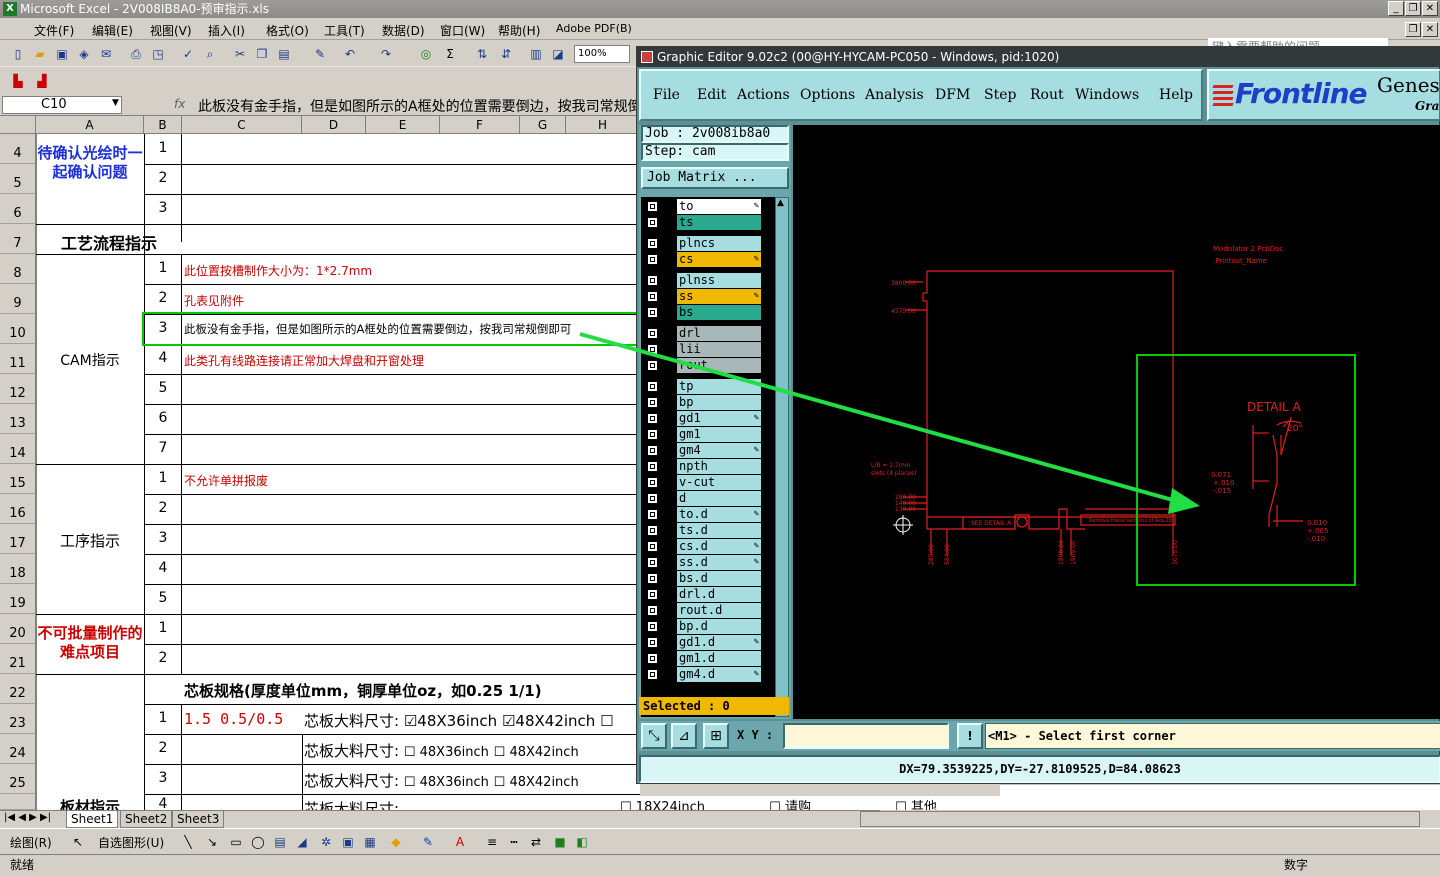  What do you see at coordinates (18, 629) in the screenshot?
I see `row-header: 20` at bounding box center [18, 629].